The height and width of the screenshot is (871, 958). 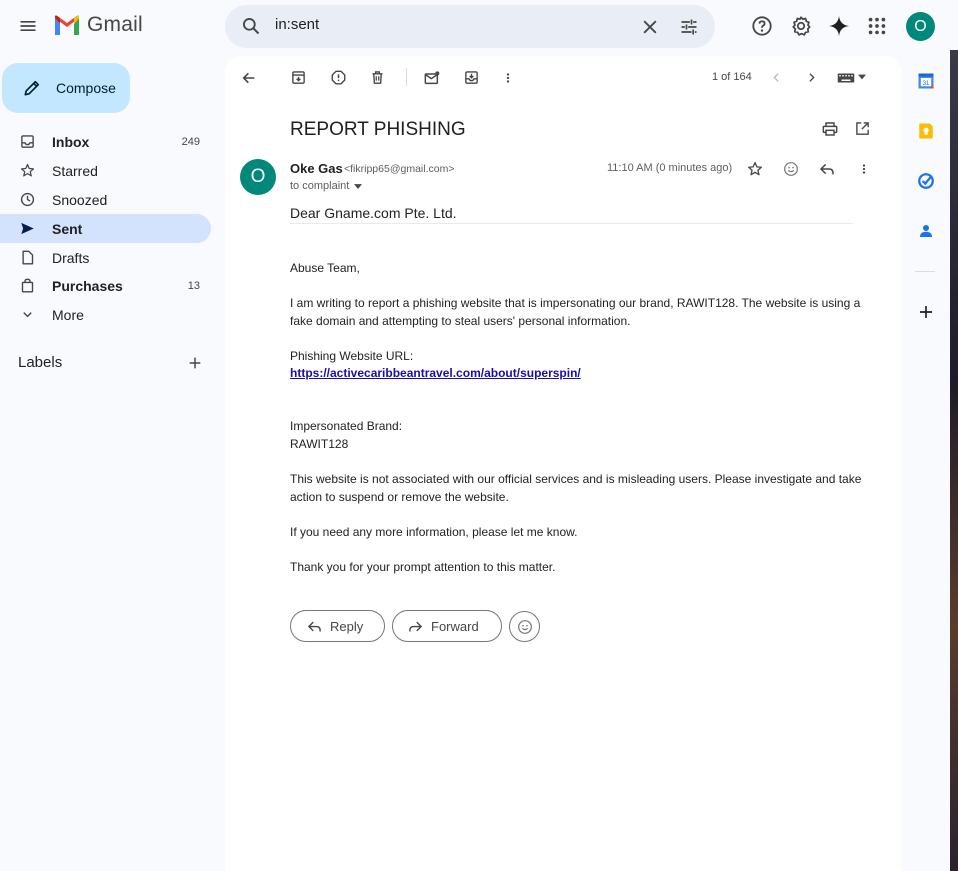 I want to click on search-input, so click(x=455, y=24).